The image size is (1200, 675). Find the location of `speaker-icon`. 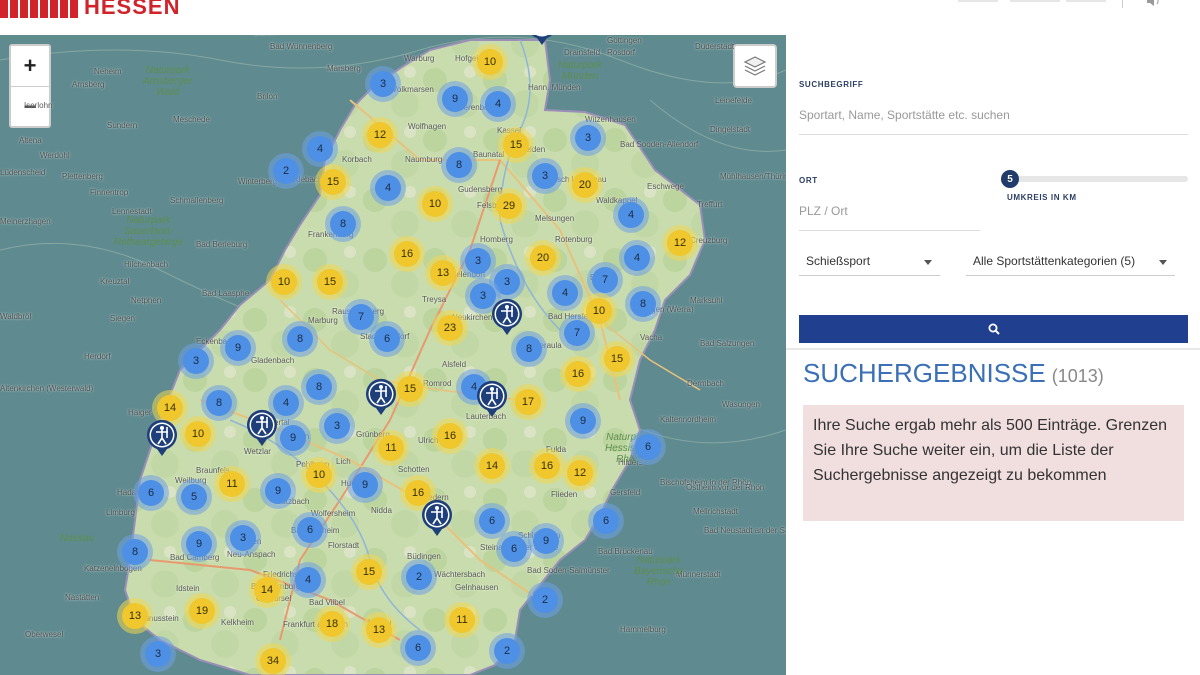

speaker-icon is located at coordinates (1154, 4).